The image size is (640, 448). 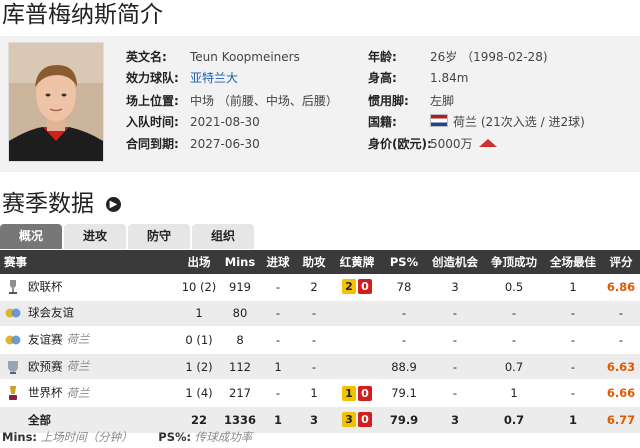 What do you see at coordinates (45, 286) in the screenshot?
I see `competition-name: 欧联杯` at bounding box center [45, 286].